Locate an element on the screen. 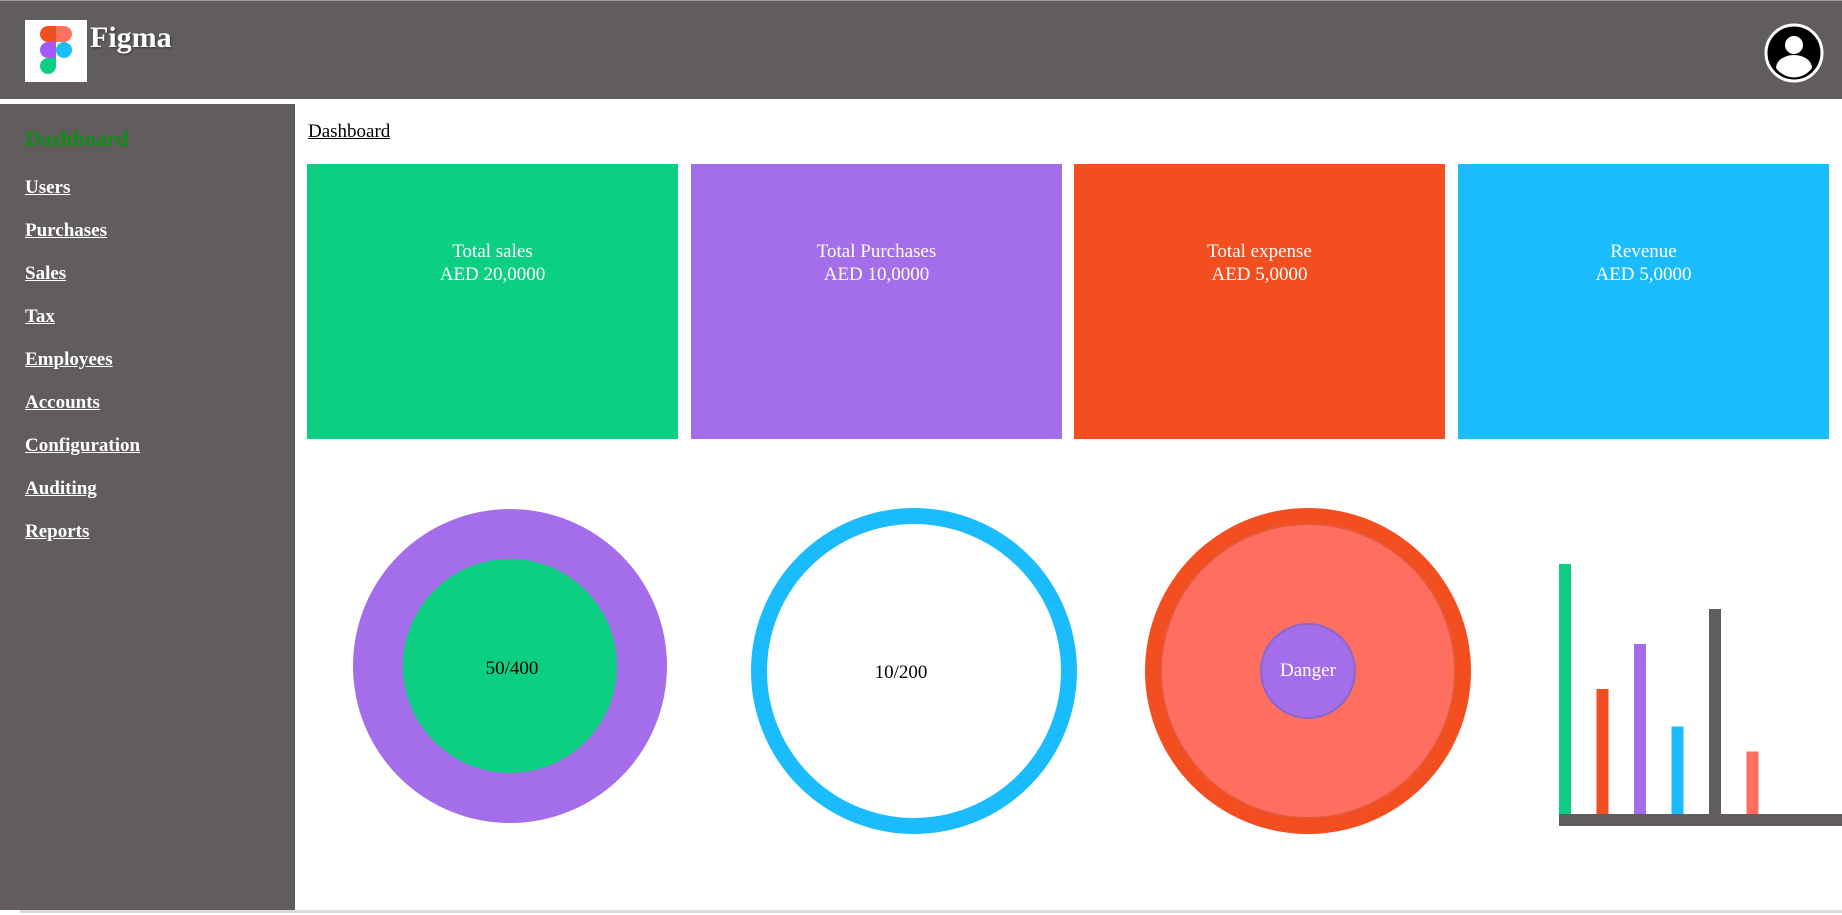 The image size is (1842, 915). breadcrumb: Dashboard is located at coordinates (349, 132).